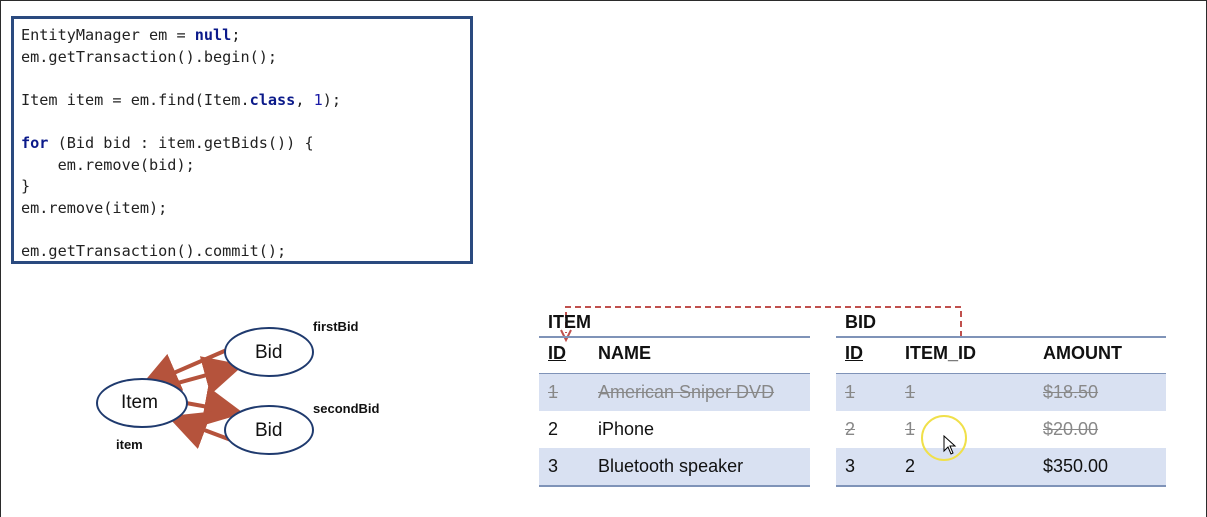  I want to click on arrow-item-to-bid2, so click(214, 406).